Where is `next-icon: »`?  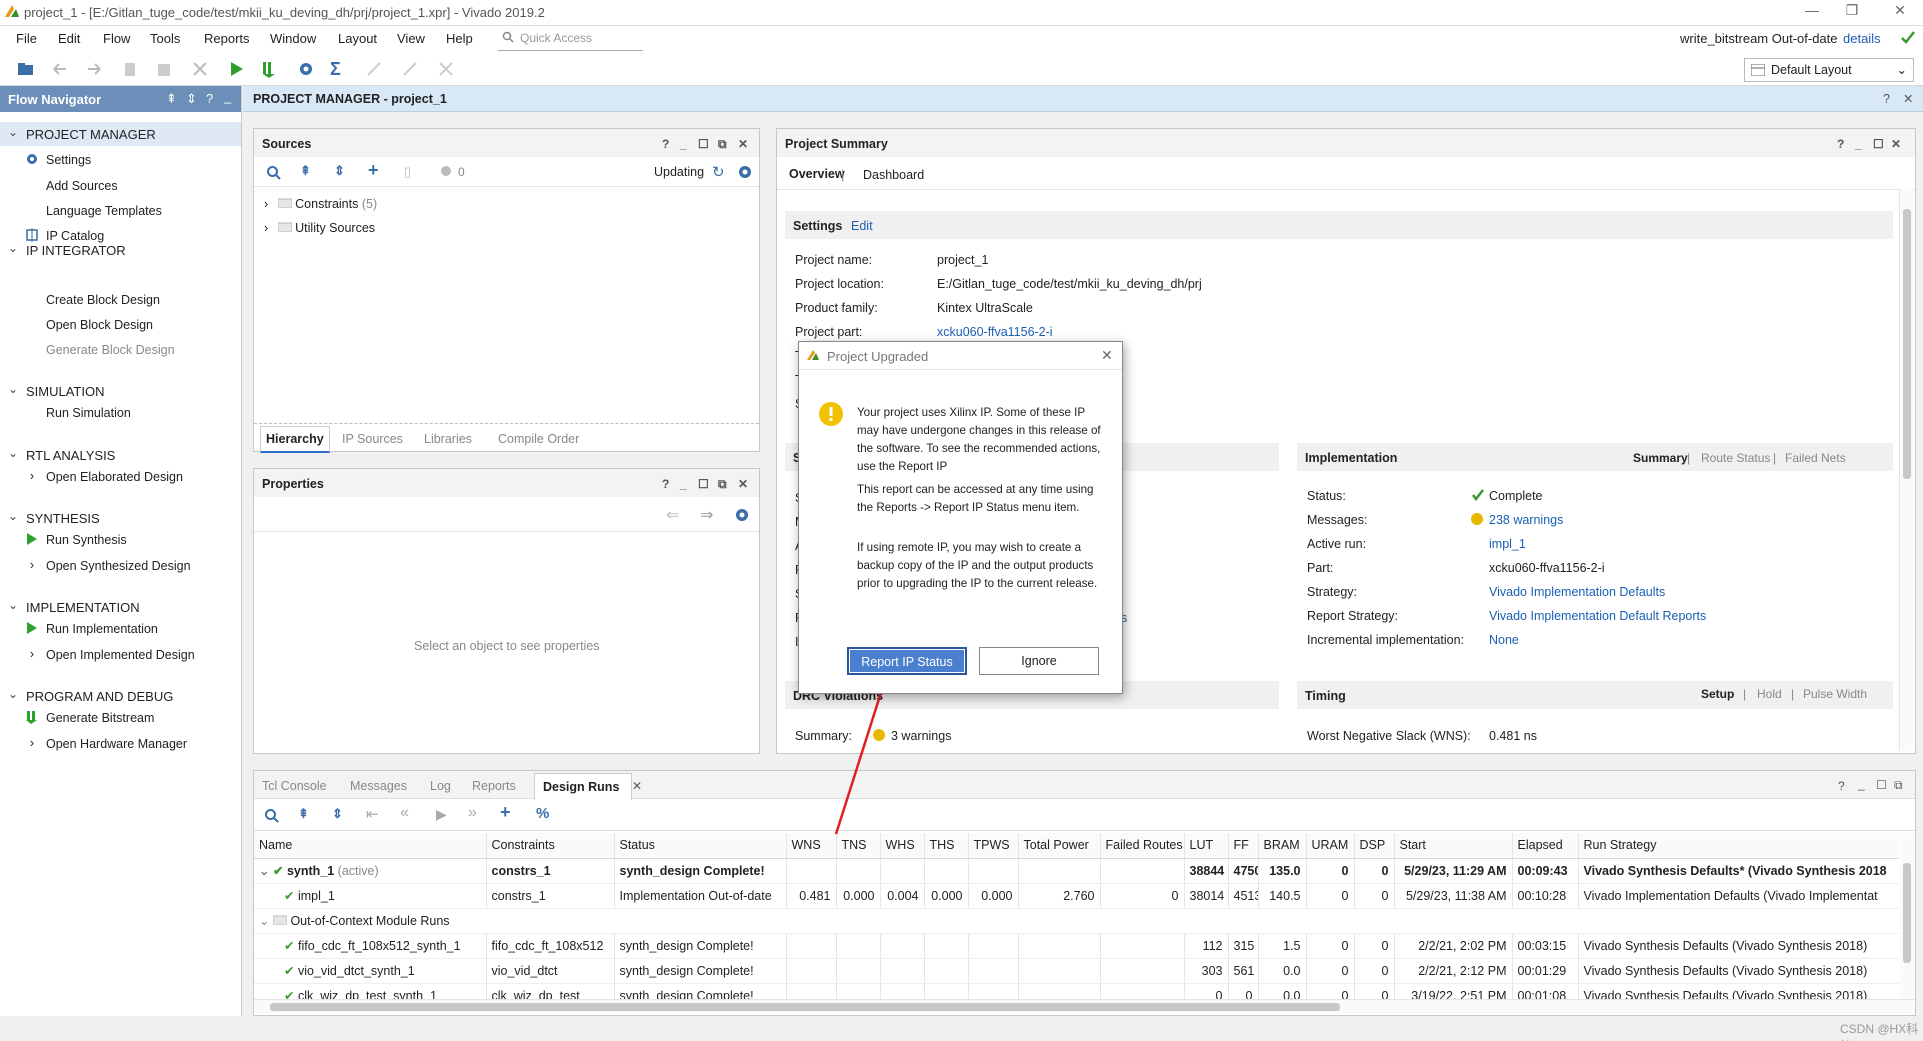 next-icon: » is located at coordinates (472, 813).